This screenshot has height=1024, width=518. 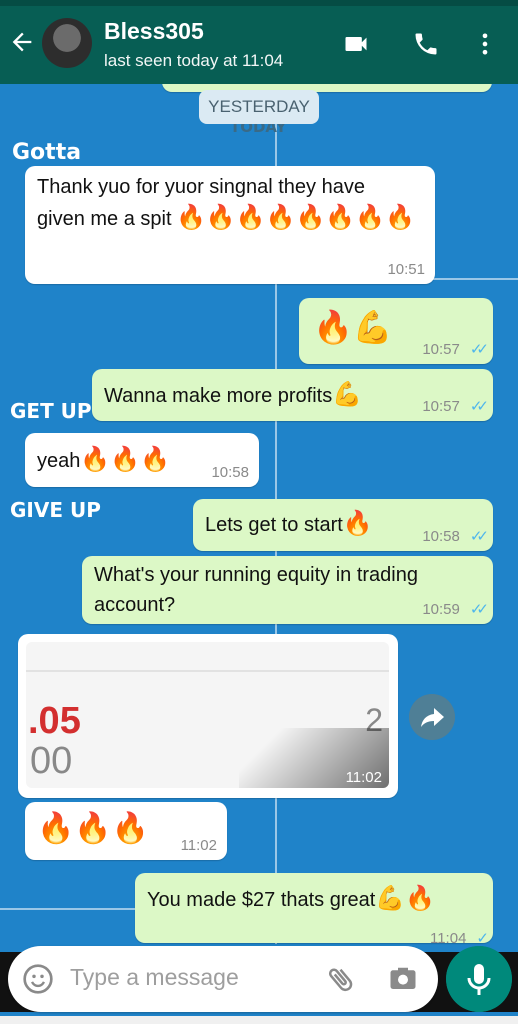 I want to click on message-bubble-outgoing: You made $27 thats great💪🔥 11:04 ✓, so click(x=314, y=910).